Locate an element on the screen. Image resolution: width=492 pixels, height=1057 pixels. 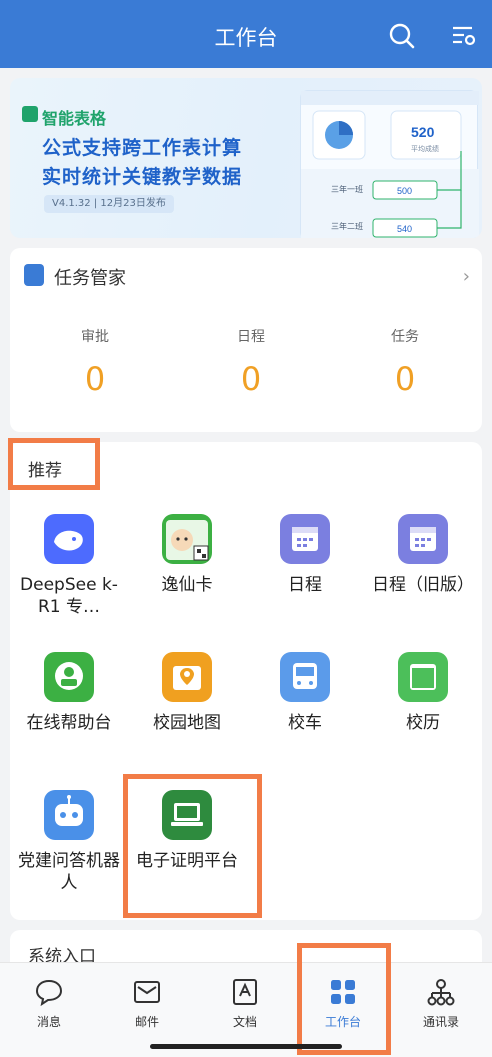
app-schedule: 日程 is located at coordinates (305, 555).